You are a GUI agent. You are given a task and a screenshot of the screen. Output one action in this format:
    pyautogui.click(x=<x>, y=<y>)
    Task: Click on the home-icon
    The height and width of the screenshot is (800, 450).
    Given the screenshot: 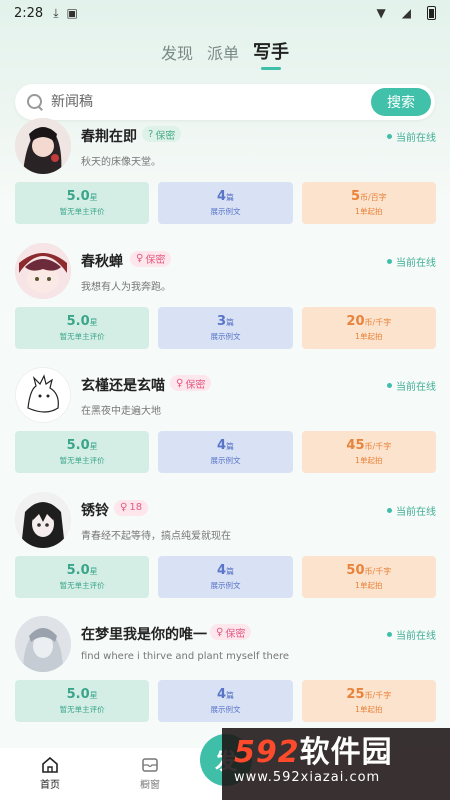 What is the action you would take?
    pyautogui.click(x=50, y=765)
    